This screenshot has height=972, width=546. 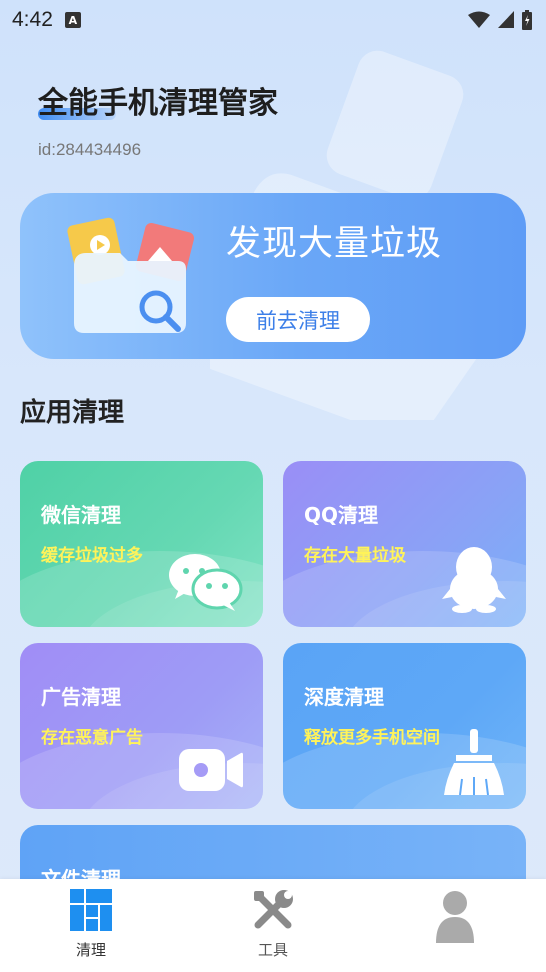 I want to click on card-subtitle: 释放更多手机空间, so click(x=372, y=738).